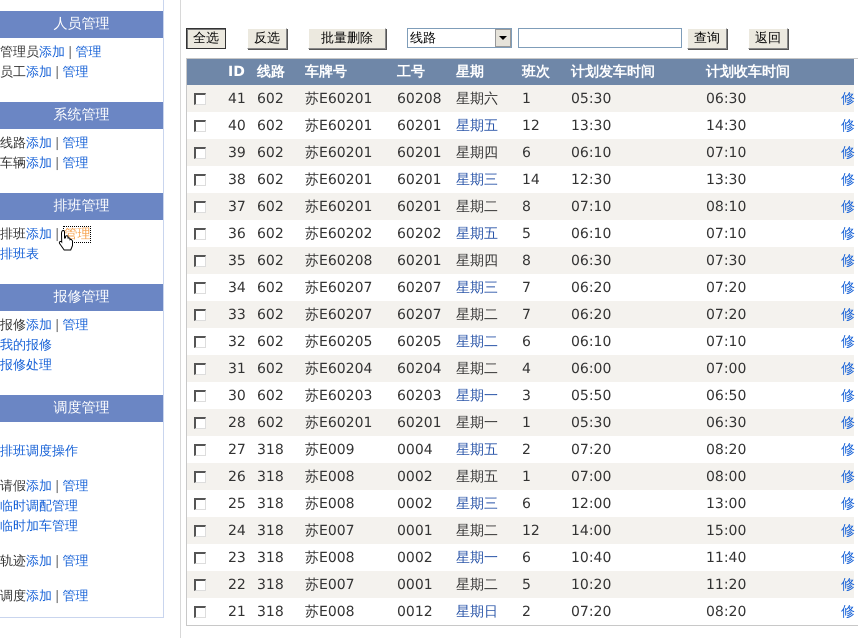 Image resolution: width=858 pixels, height=638 pixels. Describe the element at coordinates (344, 368) in the screenshot. I see `table-cell: 苏E60204` at that location.